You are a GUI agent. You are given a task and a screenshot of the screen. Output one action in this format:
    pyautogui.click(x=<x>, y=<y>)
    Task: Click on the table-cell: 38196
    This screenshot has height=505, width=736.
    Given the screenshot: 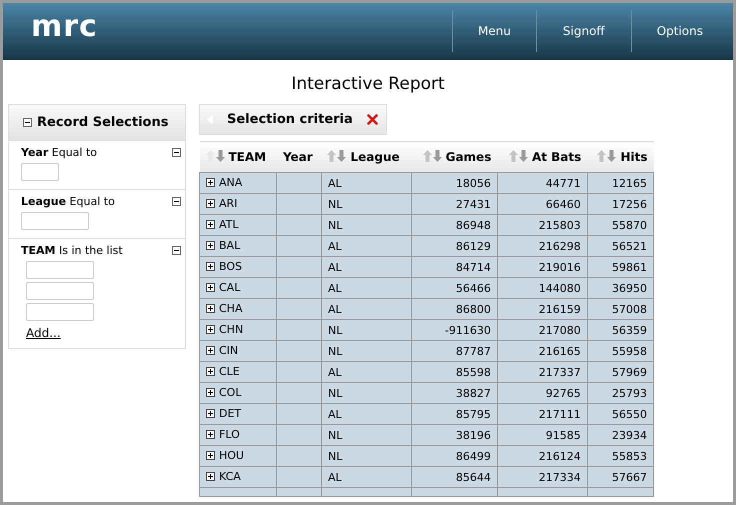 What is the action you would take?
    pyautogui.click(x=454, y=435)
    